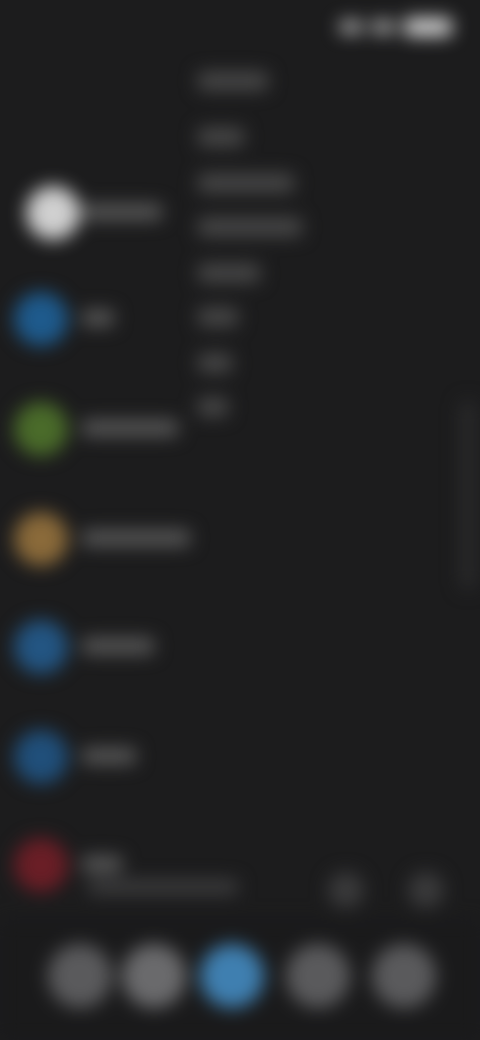 Image resolution: width=480 pixels, height=1040 pixels. What do you see at coordinates (53, 213) in the screenshot?
I see `app-icon-white` at bounding box center [53, 213].